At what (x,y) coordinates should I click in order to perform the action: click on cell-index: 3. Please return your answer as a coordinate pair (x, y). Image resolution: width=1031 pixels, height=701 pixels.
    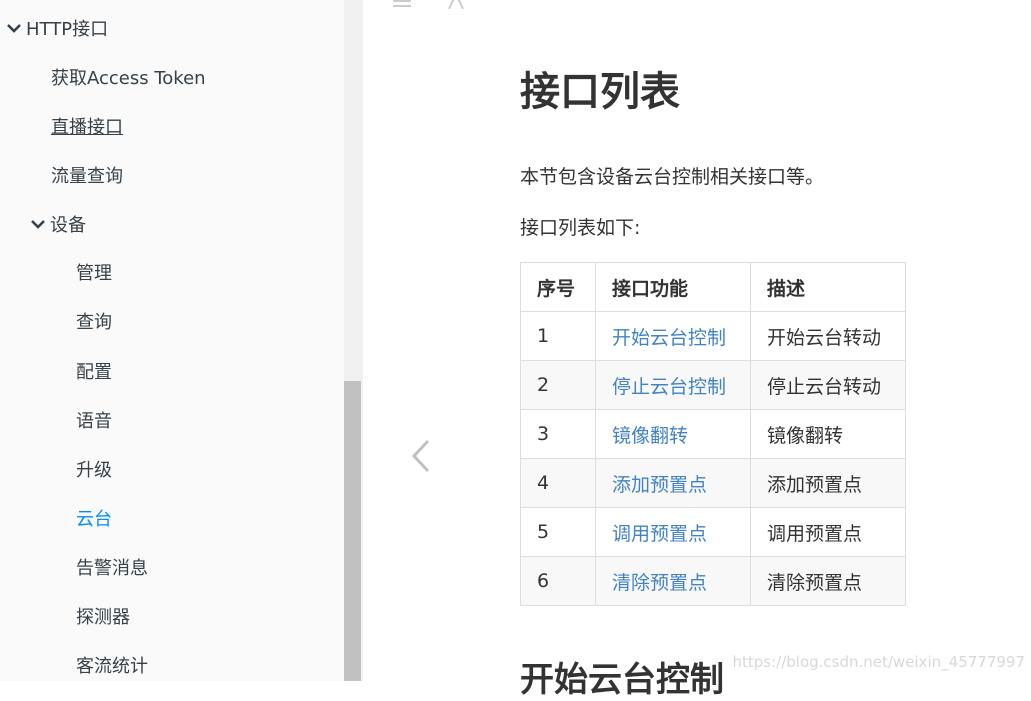
    Looking at the image, I should click on (558, 434).